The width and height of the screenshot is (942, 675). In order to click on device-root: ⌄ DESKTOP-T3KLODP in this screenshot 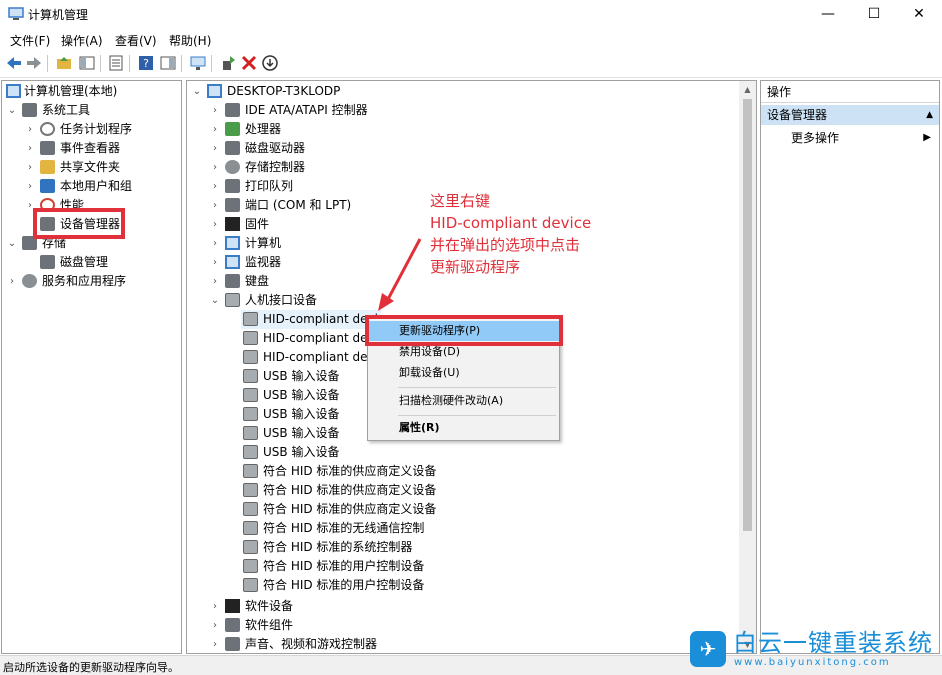, I will do `click(463, 91)`.